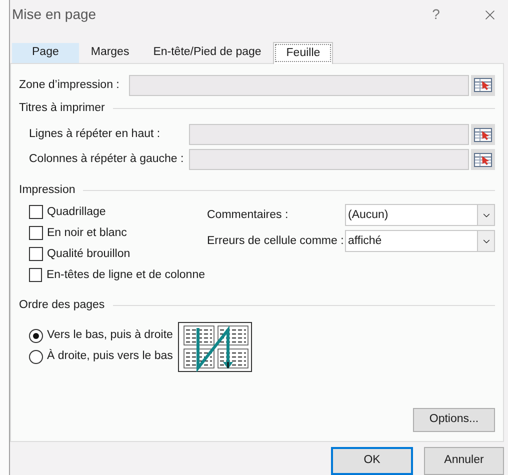  Describe the element at coordinates (55, 14) in the screenshot. I see `window-title: Mise en page` at that location.